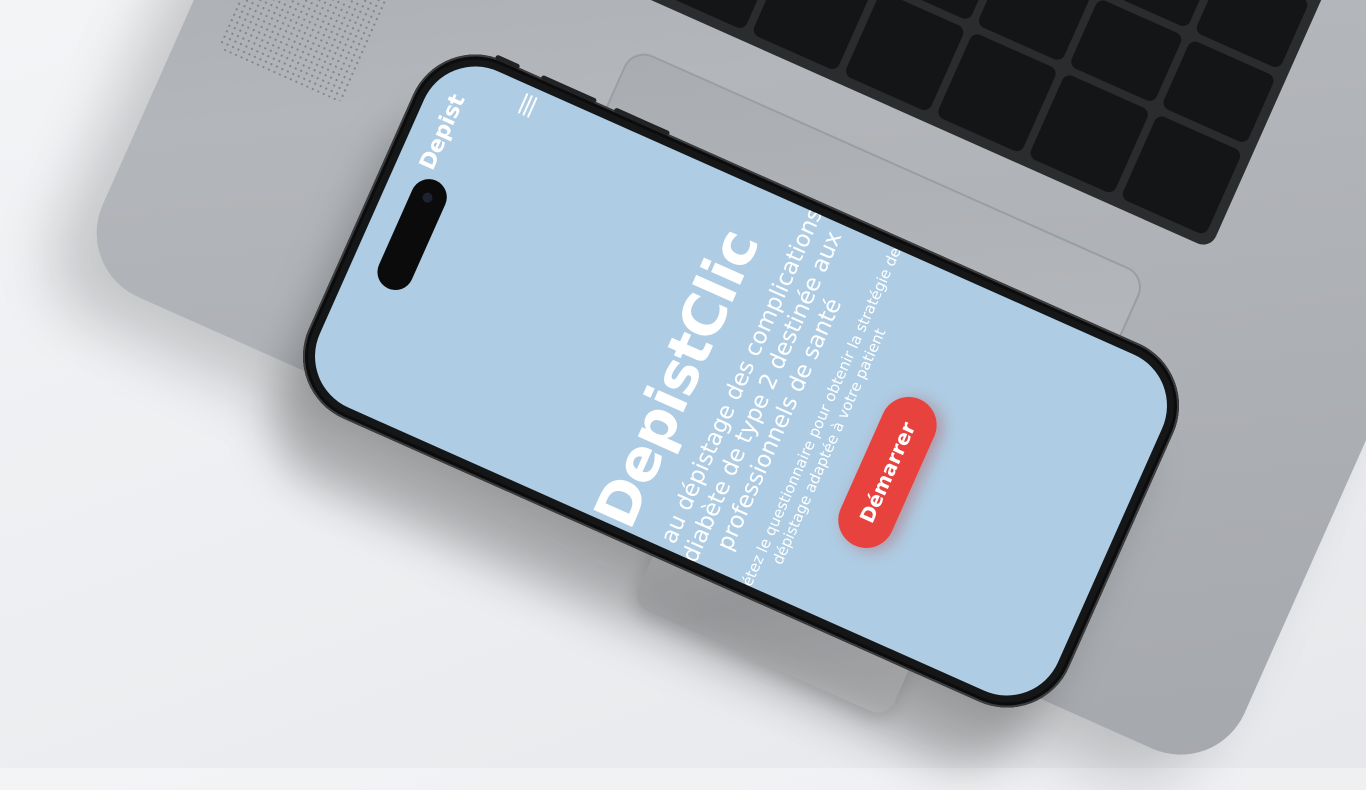 This screenshot has width=1366, height=790. Describe the element at coordinates (527, 105) in the screenshot. I see `hamburger-menu-icon` at that location.